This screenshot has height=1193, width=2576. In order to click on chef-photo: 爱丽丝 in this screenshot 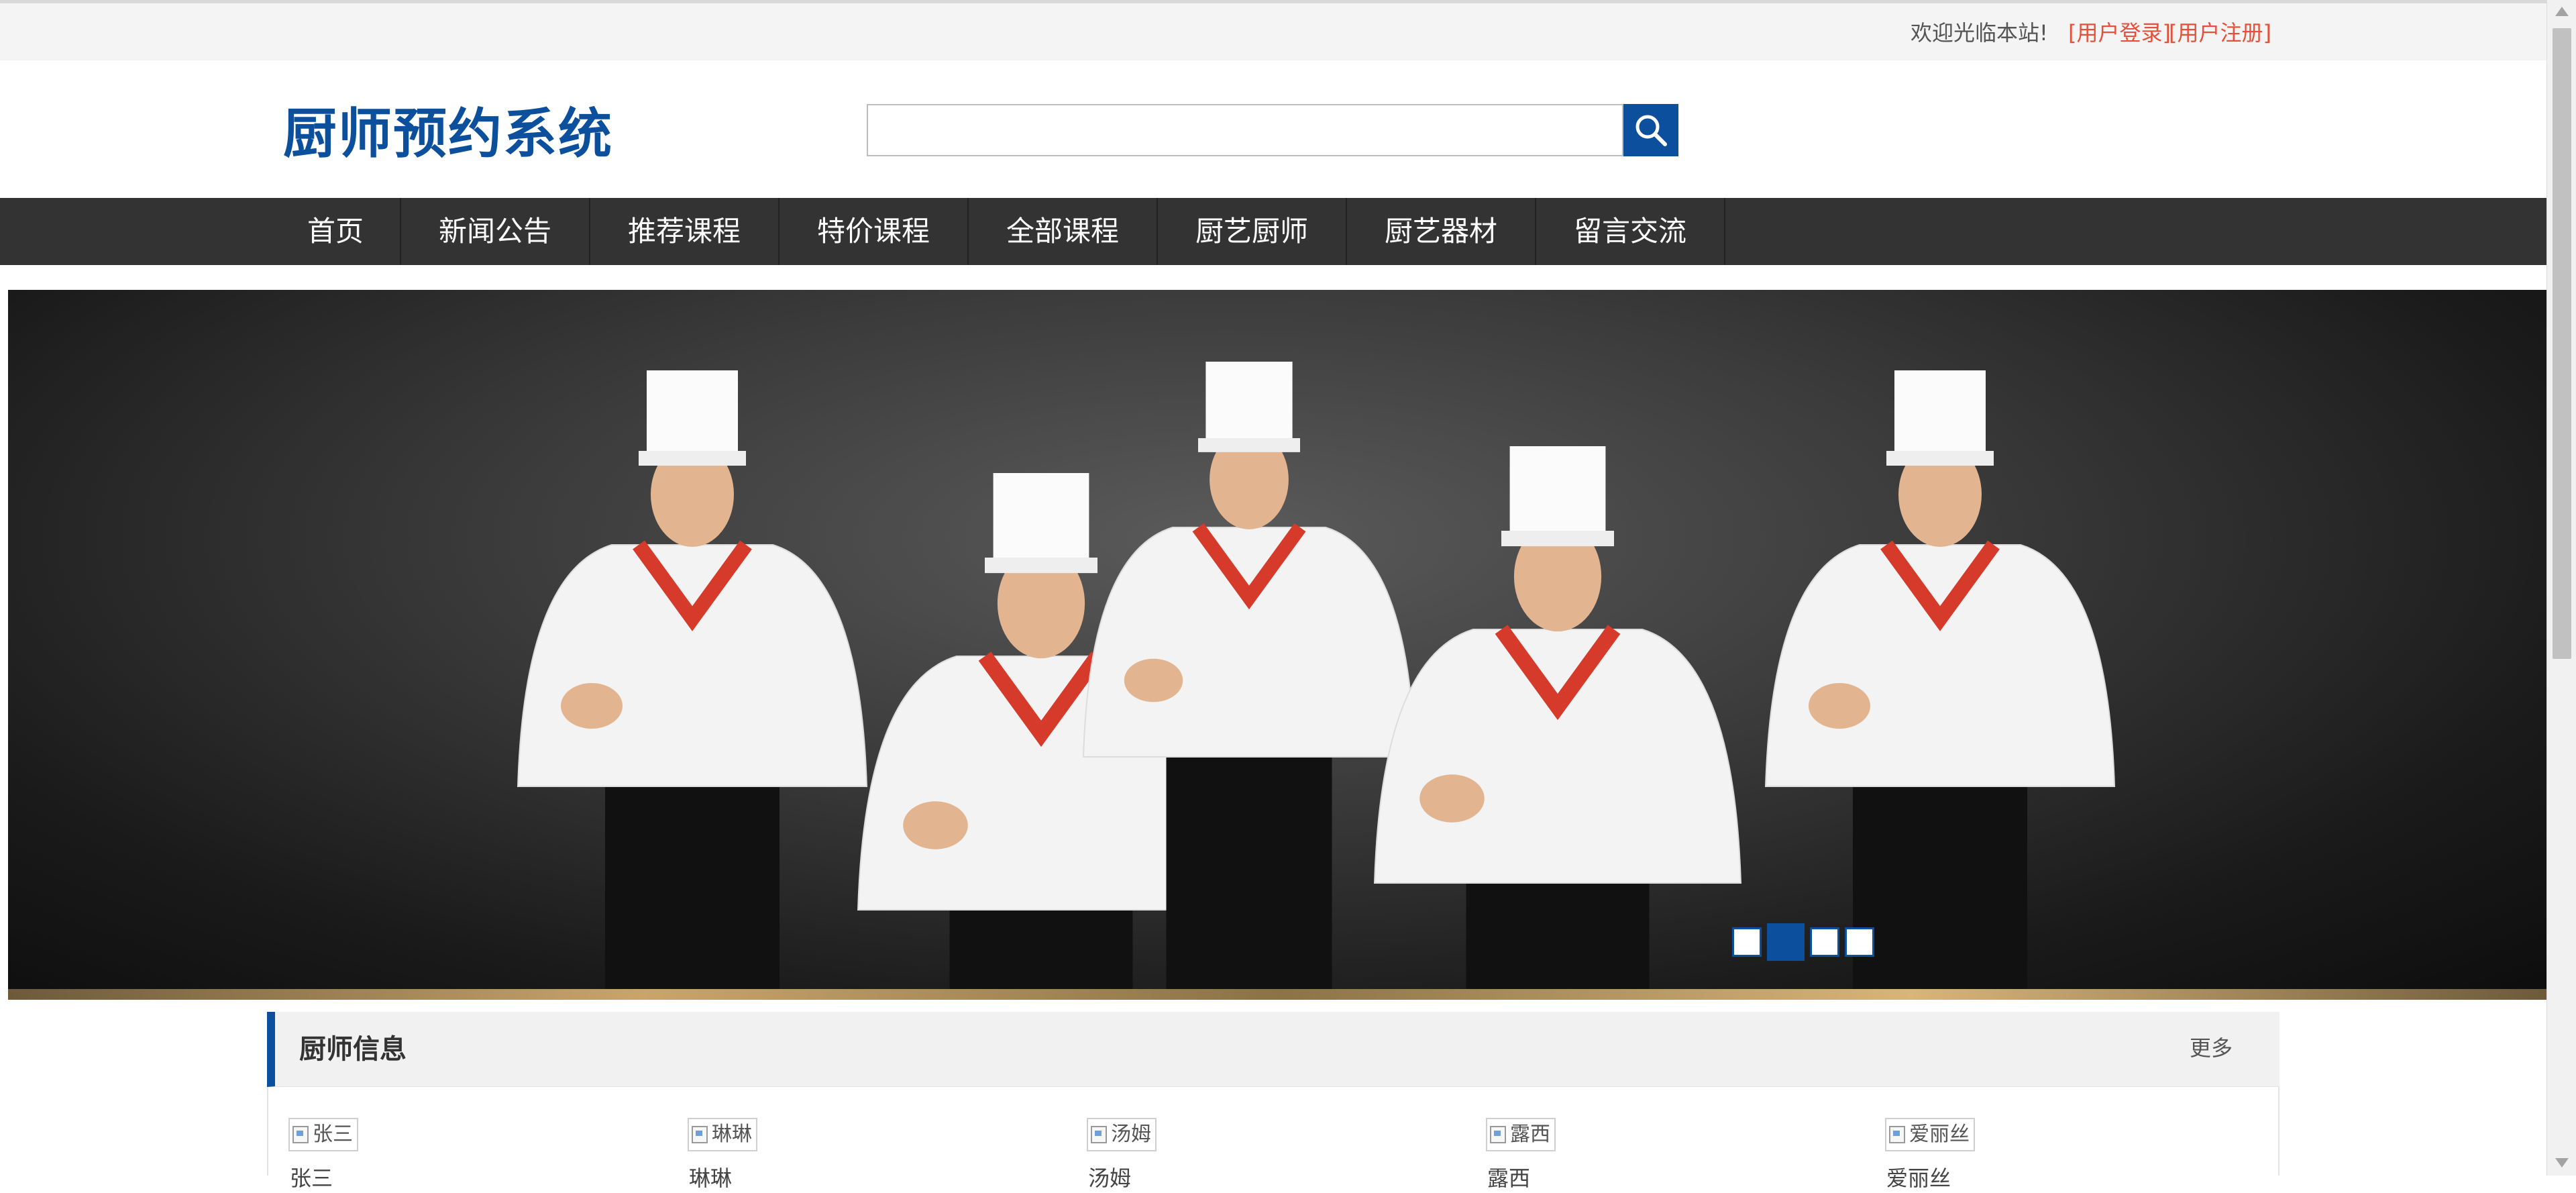, I will do `click(1930, 1134)`.